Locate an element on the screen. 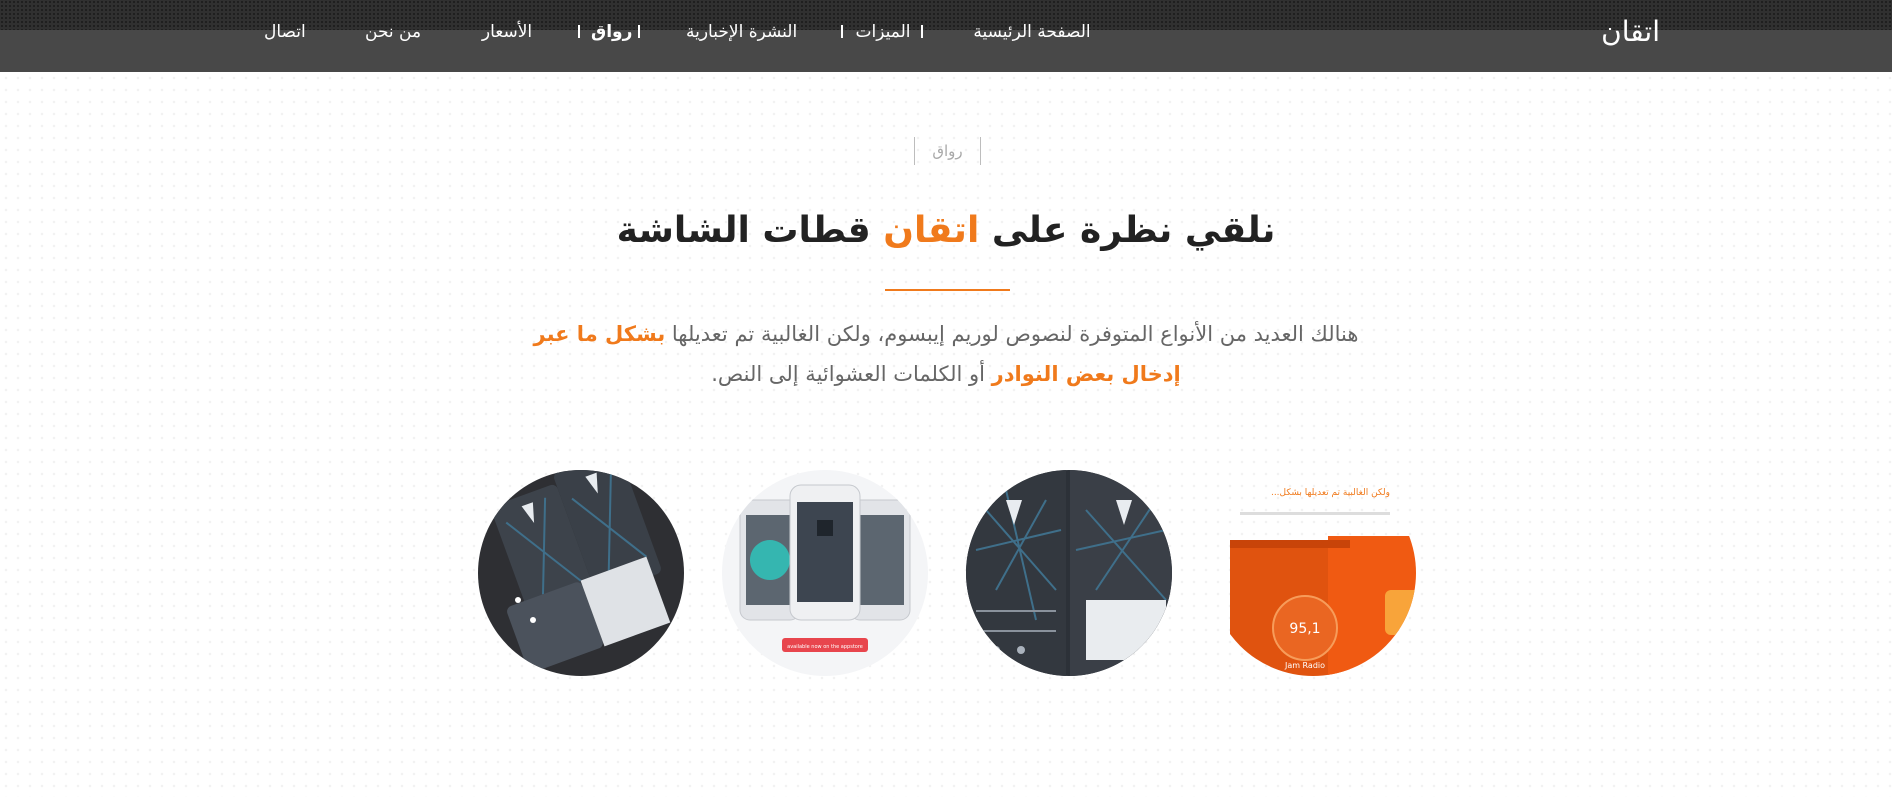 The image size is (1892, 797). screenshot-dark-app-screens is located at coordinates (581, 573).